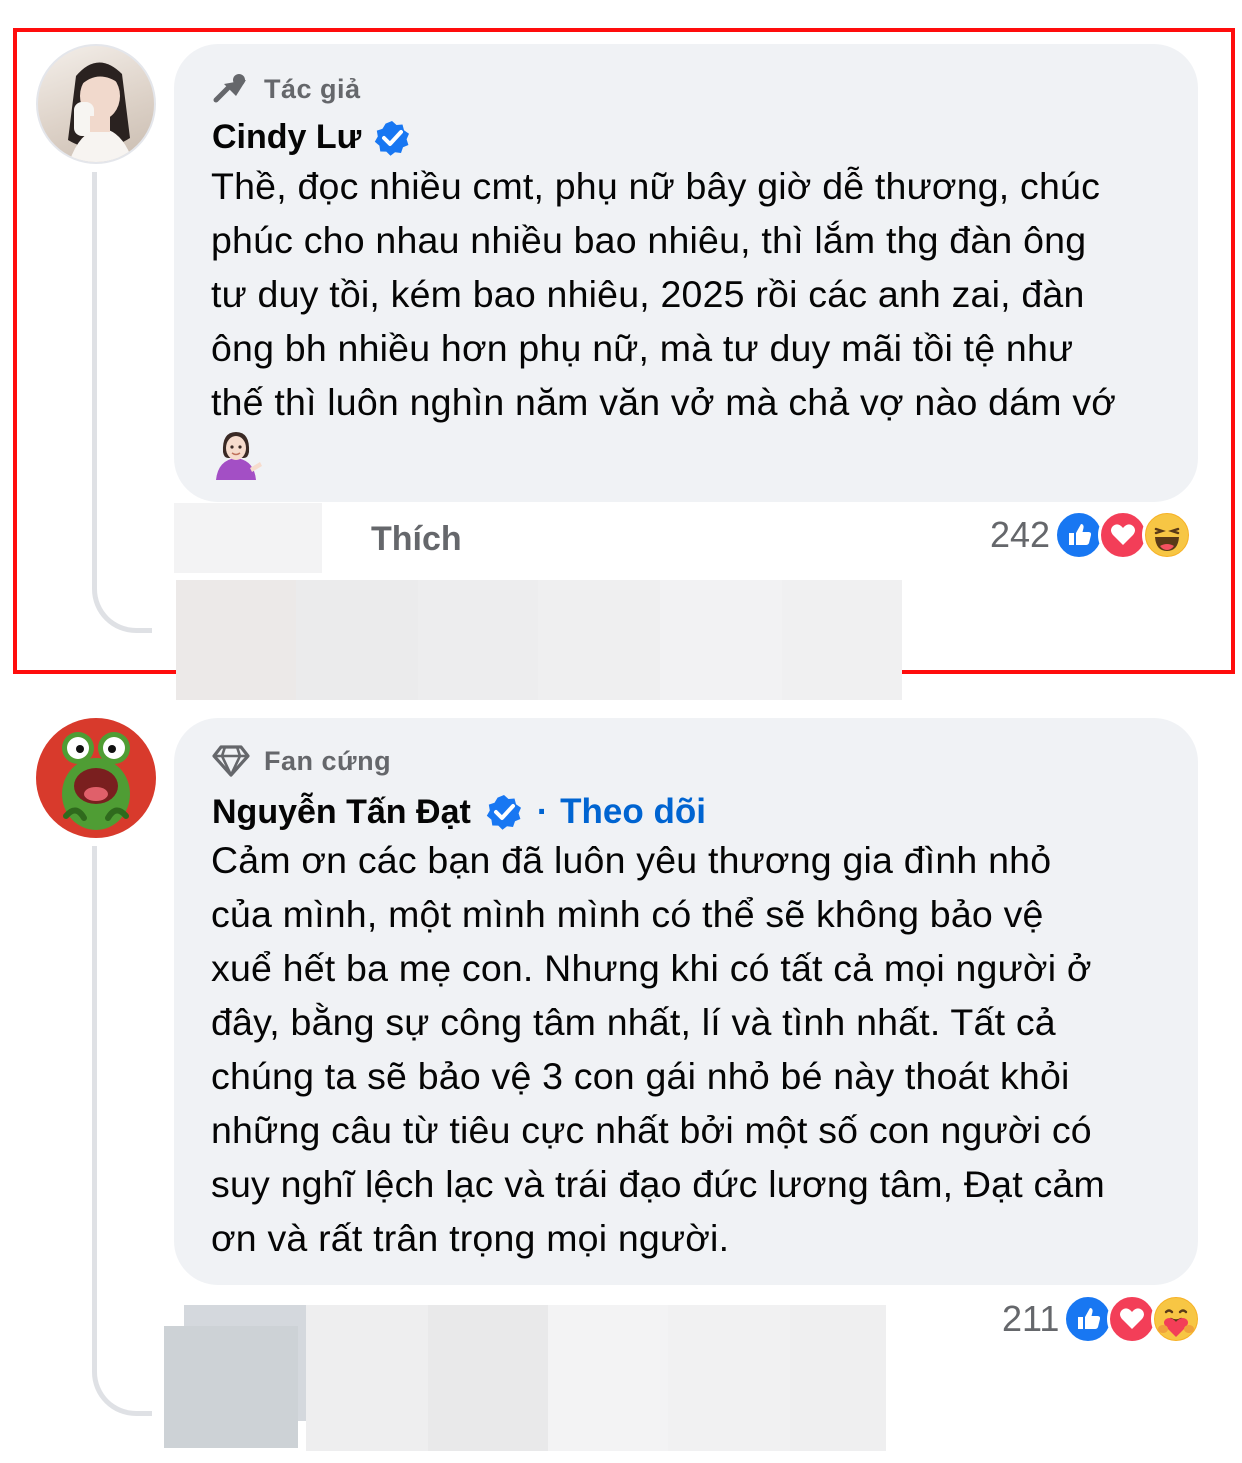  I want to click on reaction-summary: 242, so click(1091, 535).